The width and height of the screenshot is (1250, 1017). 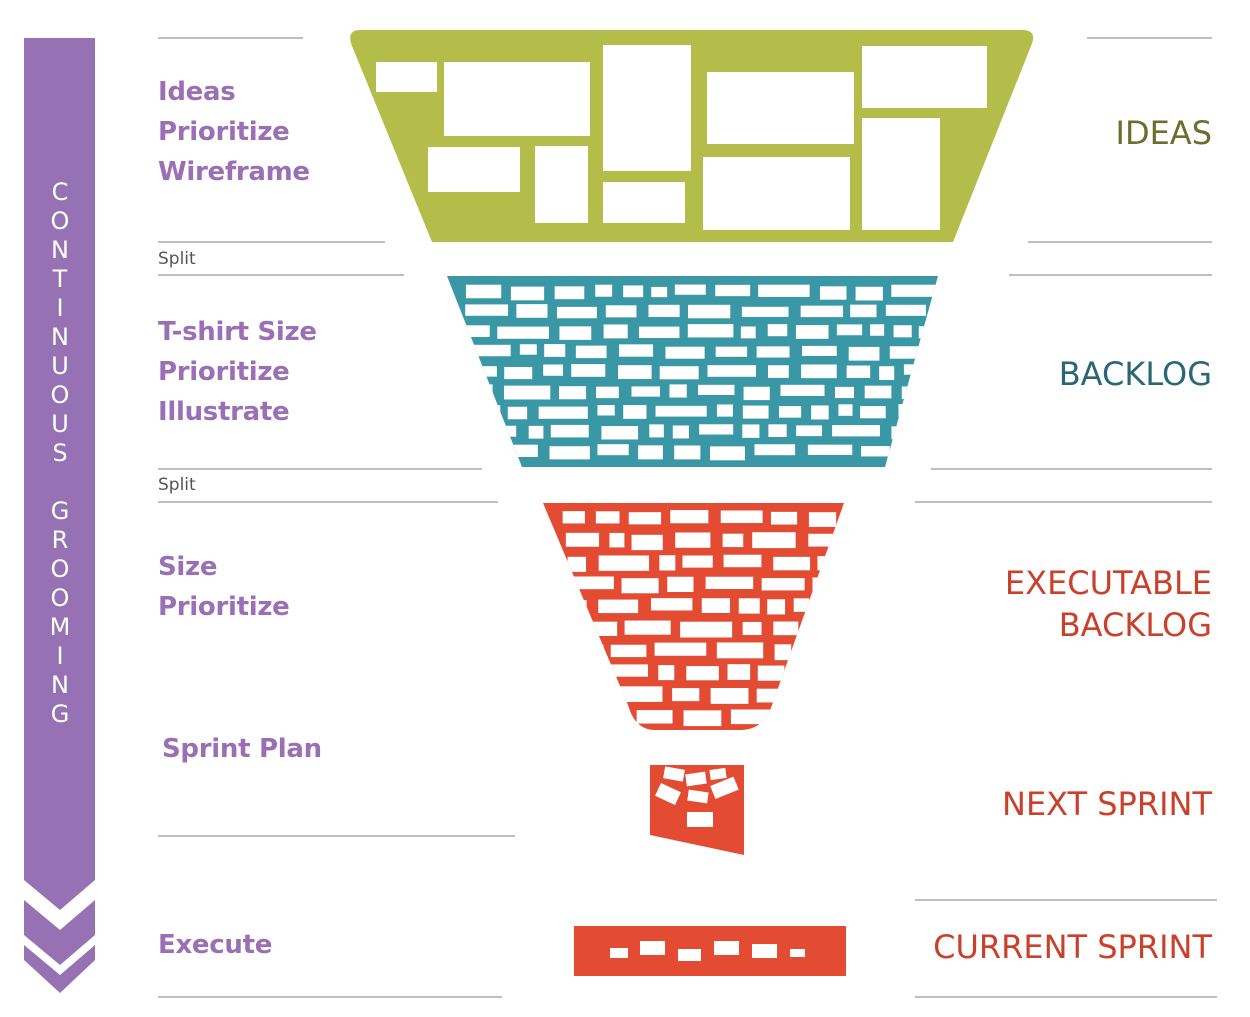 I want to click on stage-label-next-sprint: NEXT SPRINT, so click(x=1107, y=804).